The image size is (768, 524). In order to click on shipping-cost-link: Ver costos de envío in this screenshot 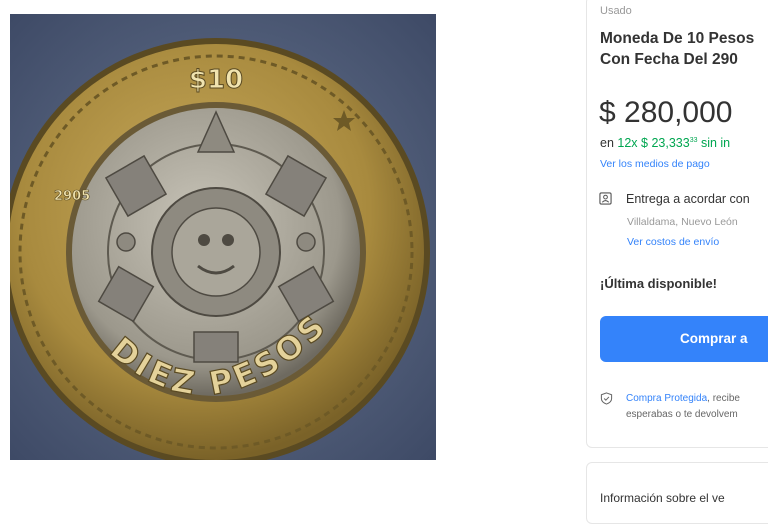, I will do `click(673, 242)`.